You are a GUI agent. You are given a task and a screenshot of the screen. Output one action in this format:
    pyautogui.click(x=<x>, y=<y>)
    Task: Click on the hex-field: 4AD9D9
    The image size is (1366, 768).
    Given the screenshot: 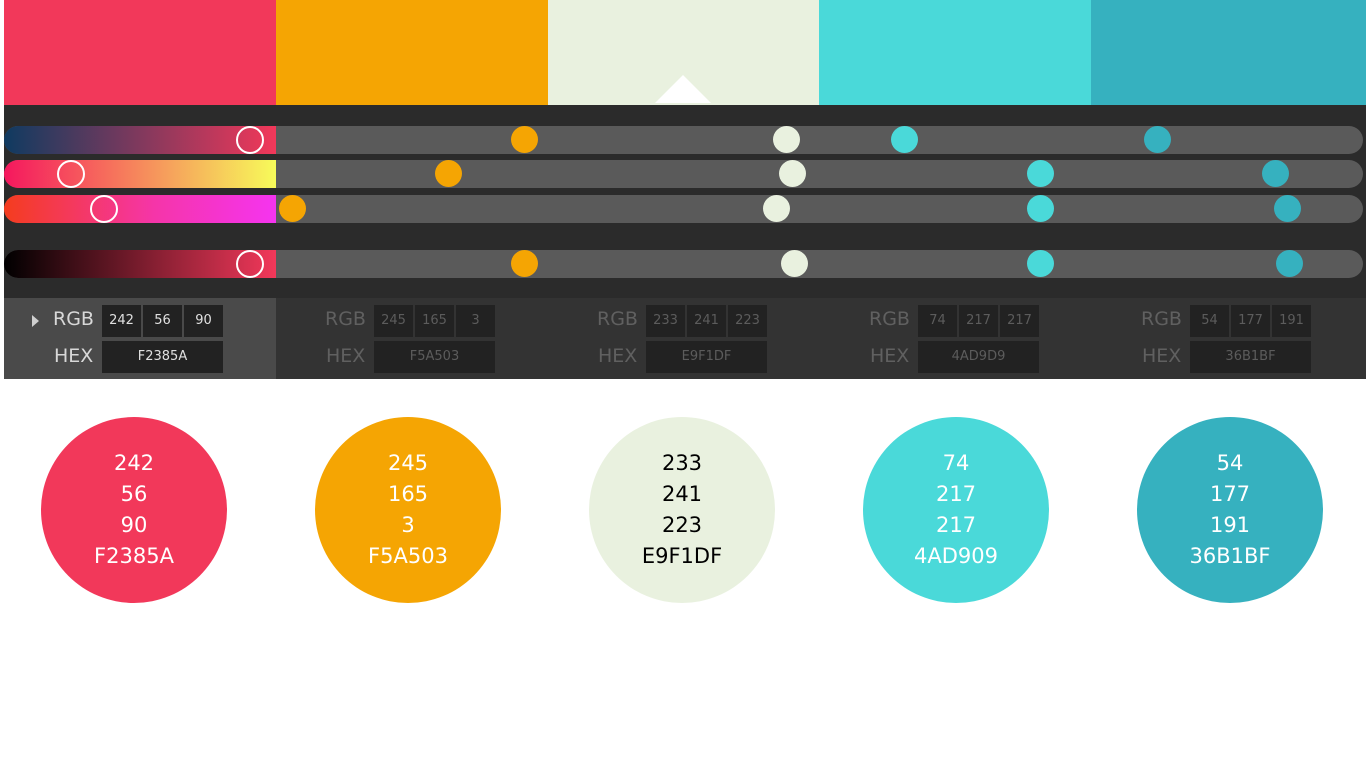 What is the action you would take?
    pyautogui.click(x=978, y=357)
    